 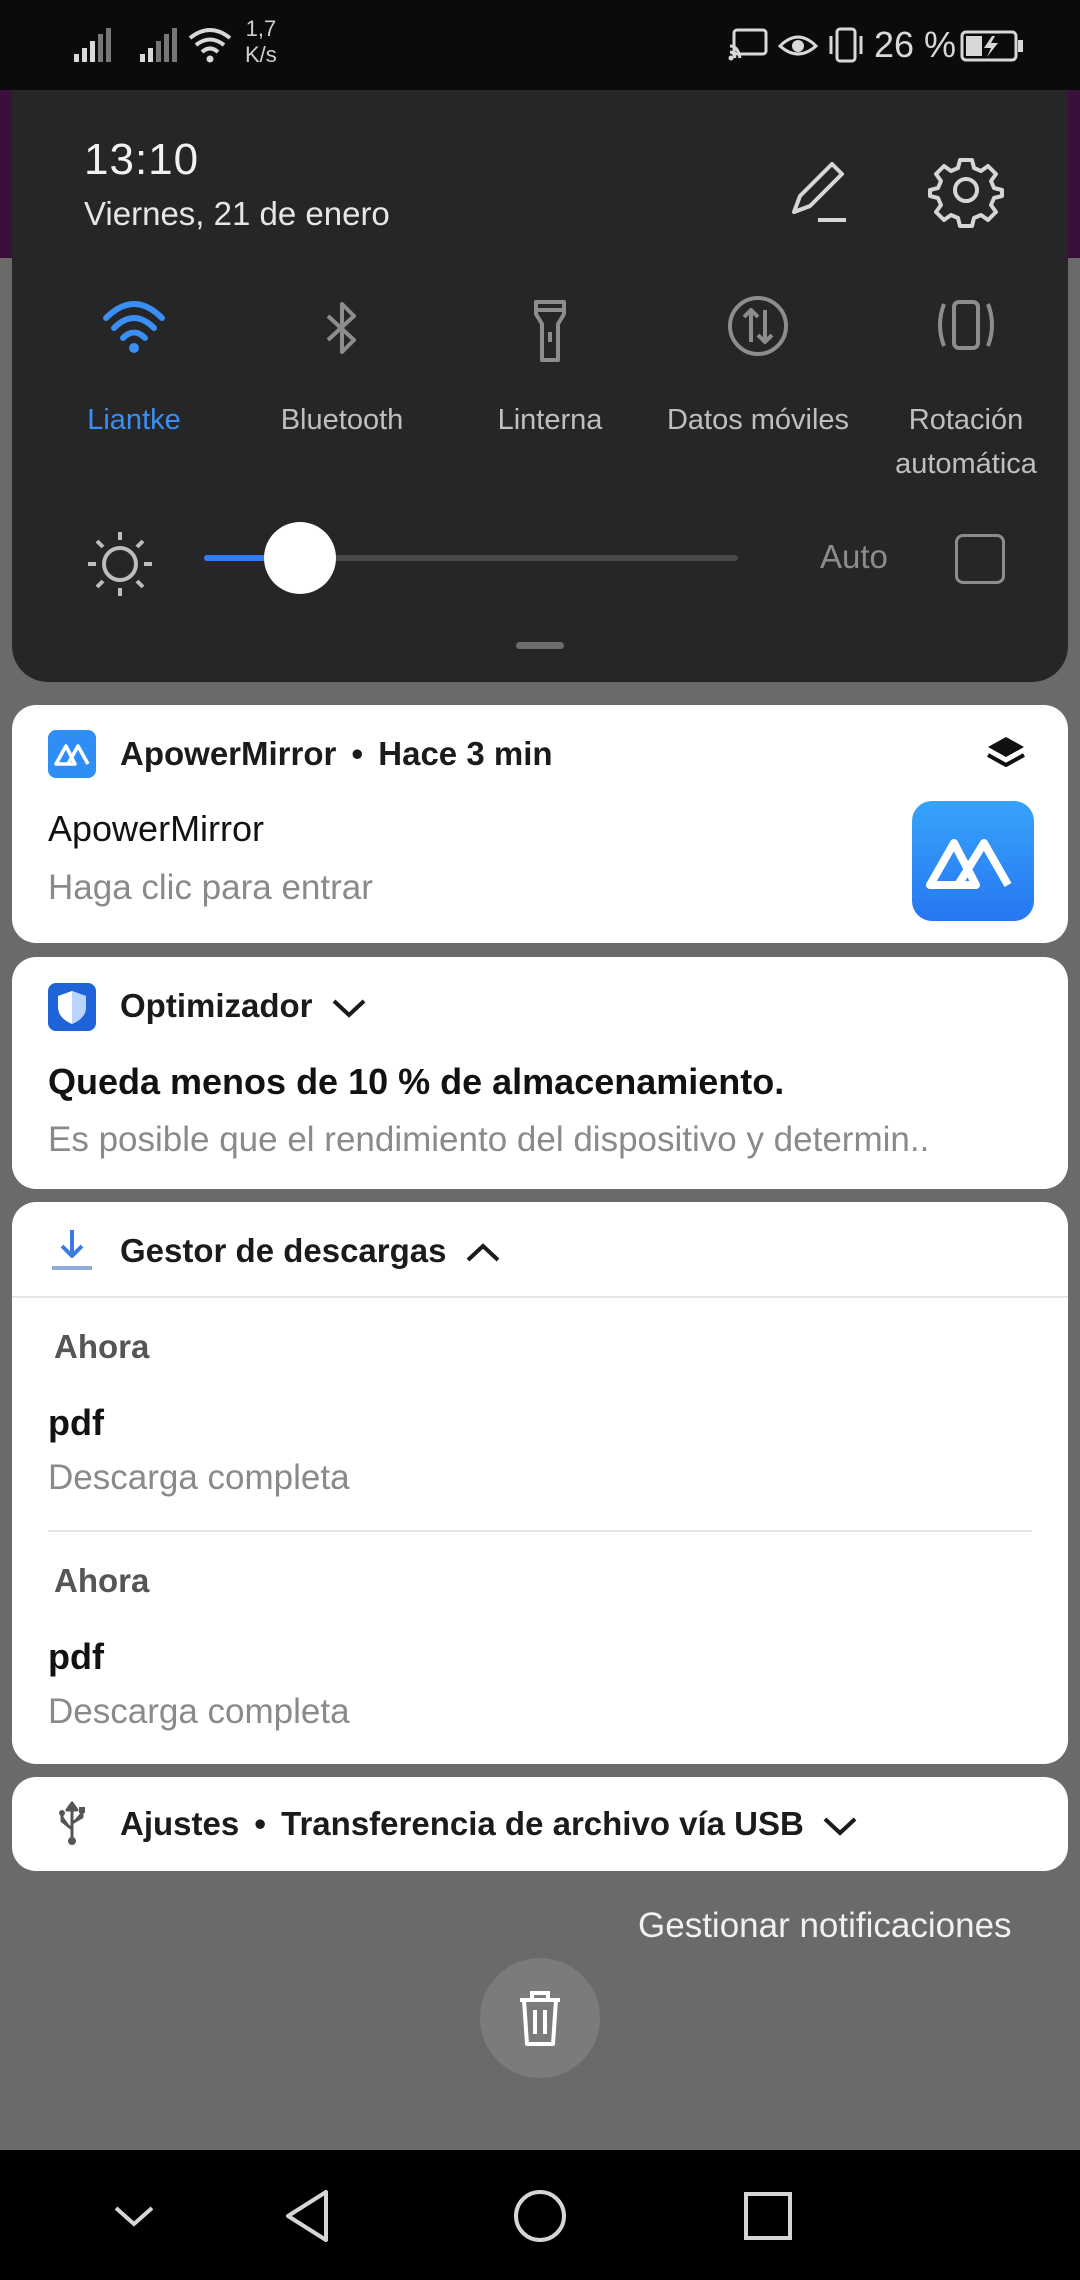 What do you see at coordinates (966, 190) in the screenshot?
I see `gear-icon` at bounding box center [966, 190].